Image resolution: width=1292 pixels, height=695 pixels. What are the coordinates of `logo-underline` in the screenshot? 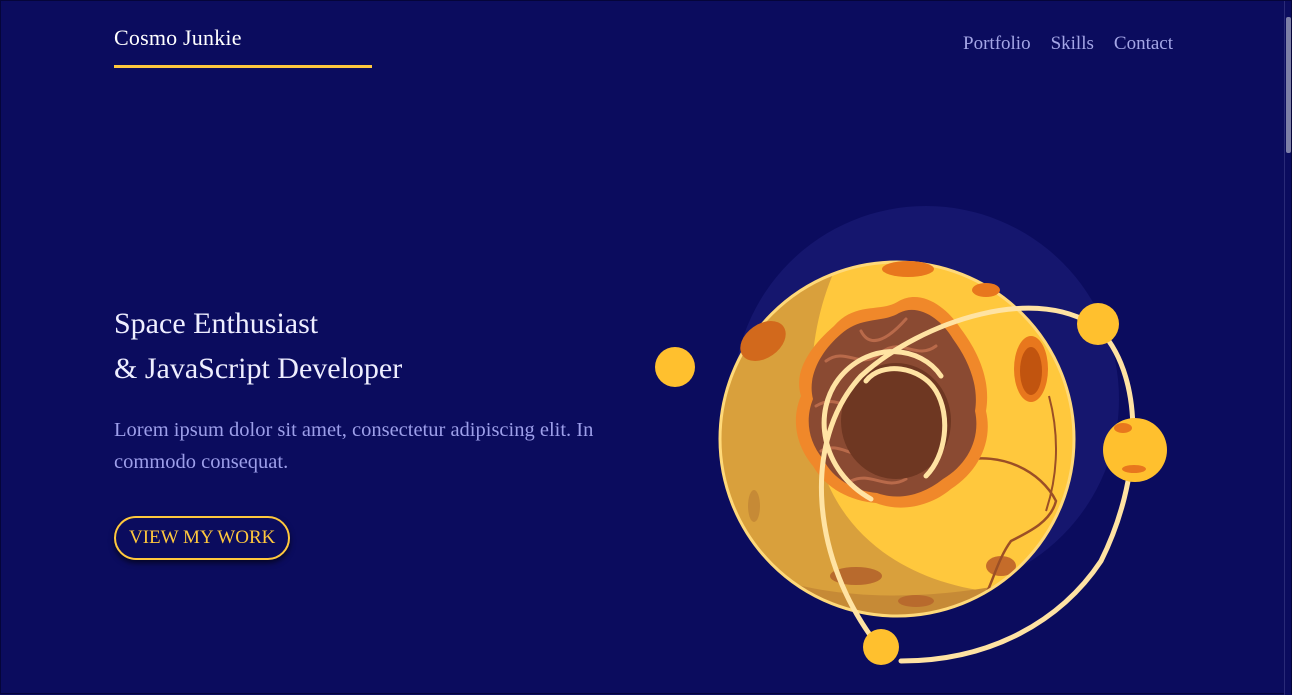 It's located at (243, 66).